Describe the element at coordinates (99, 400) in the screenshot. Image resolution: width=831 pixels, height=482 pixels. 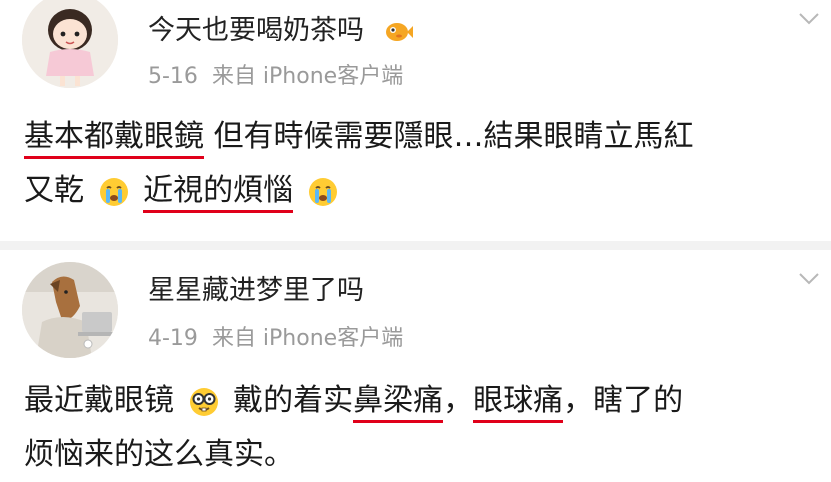
I see `comment-text: 最近戴眼镜` at that location.